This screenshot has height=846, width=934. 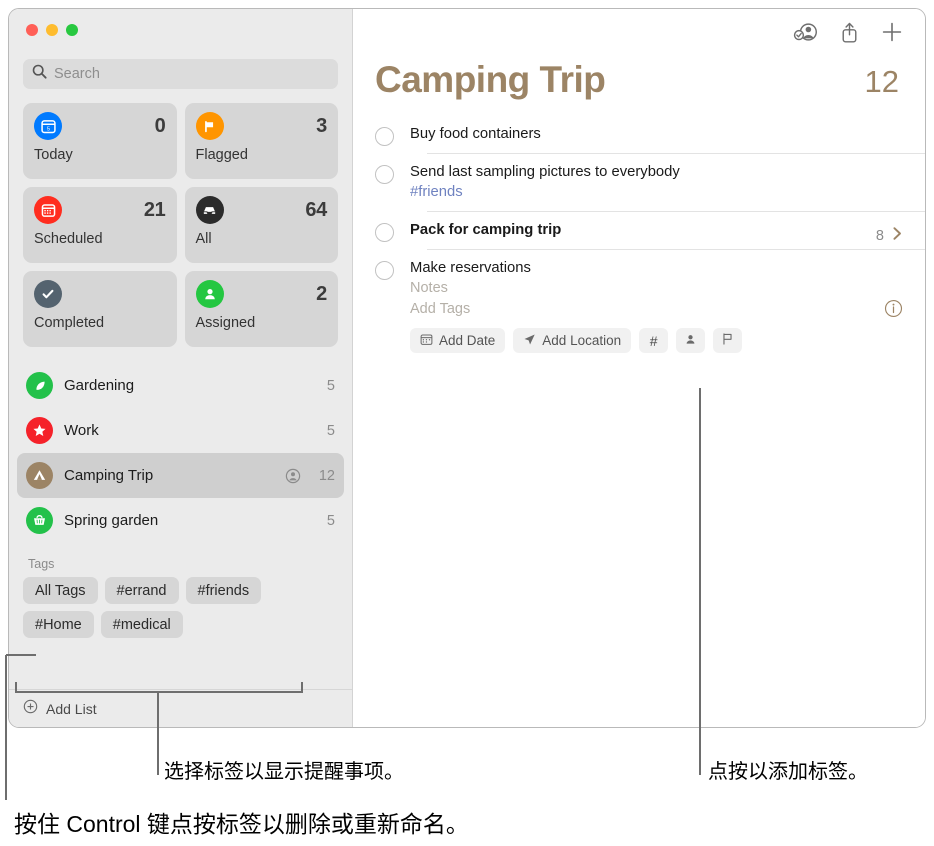 What do you see at coordinates (47, 129) in the screenshot?
I see `svg-text: 5` at bounding box center [47, 129].